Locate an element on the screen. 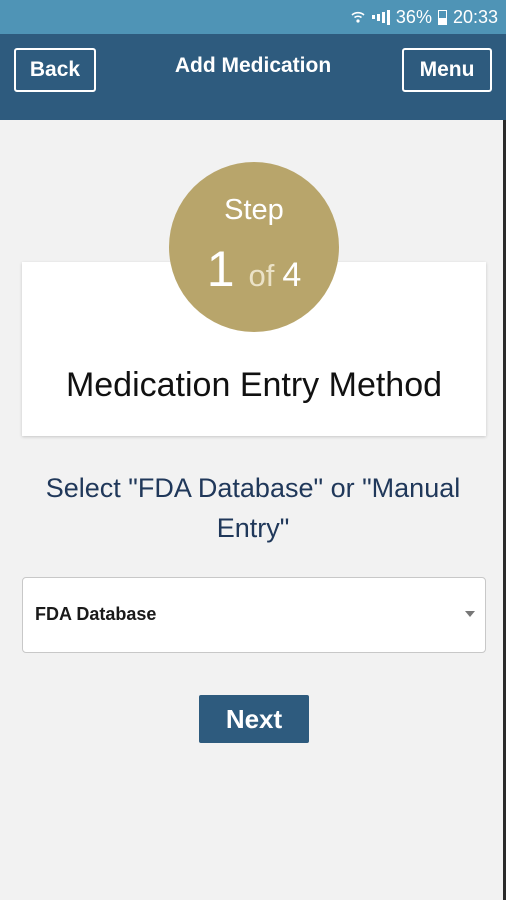 The width and height of the screenshot is (506, 900). status-bar: 36% 20:33 is located at coordinates (253, 17).